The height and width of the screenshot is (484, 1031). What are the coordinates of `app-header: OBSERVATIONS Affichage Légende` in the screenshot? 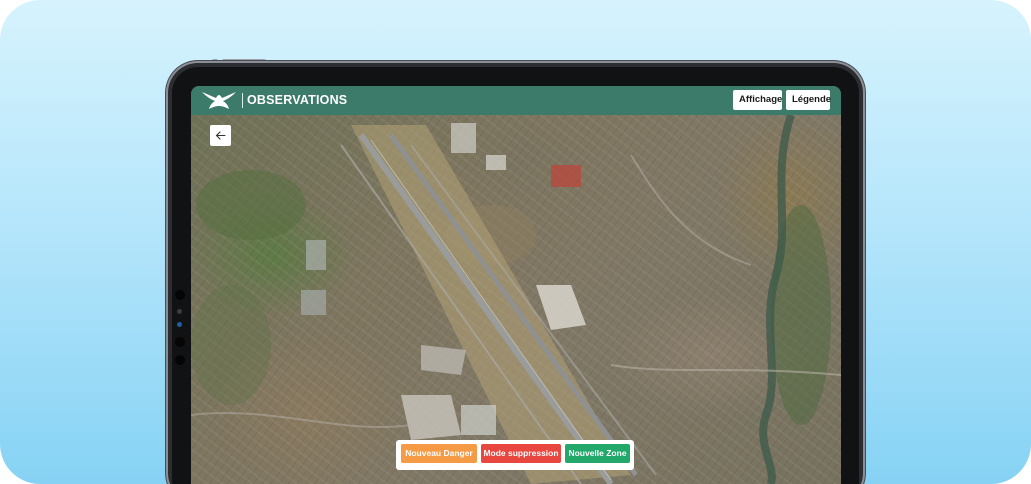 It's located at (516, 100).